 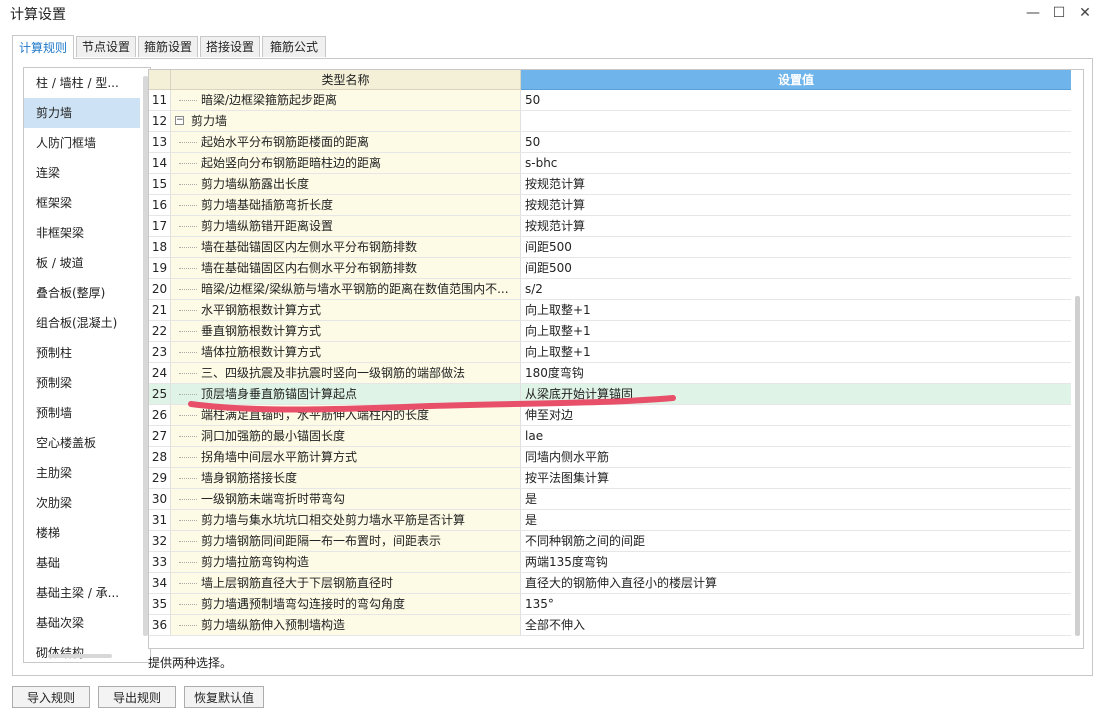 What do you see at coordinates (80, 656) in the screenshot?
I see `sidebar-hscrollbar` at bounding box center [80, 656].